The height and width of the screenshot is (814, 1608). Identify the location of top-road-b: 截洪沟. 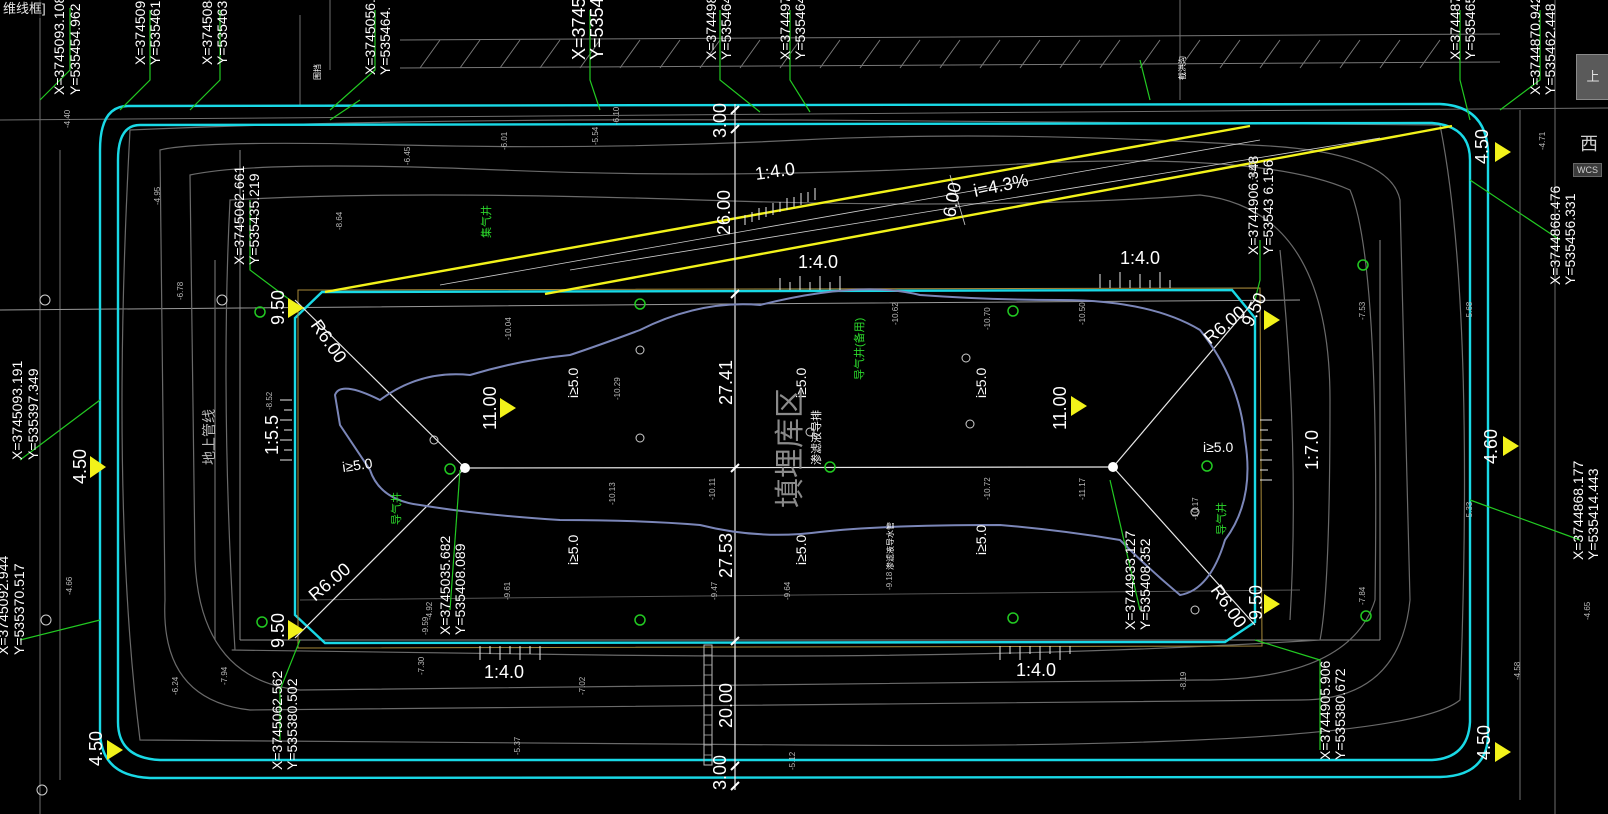
(1182, 68).